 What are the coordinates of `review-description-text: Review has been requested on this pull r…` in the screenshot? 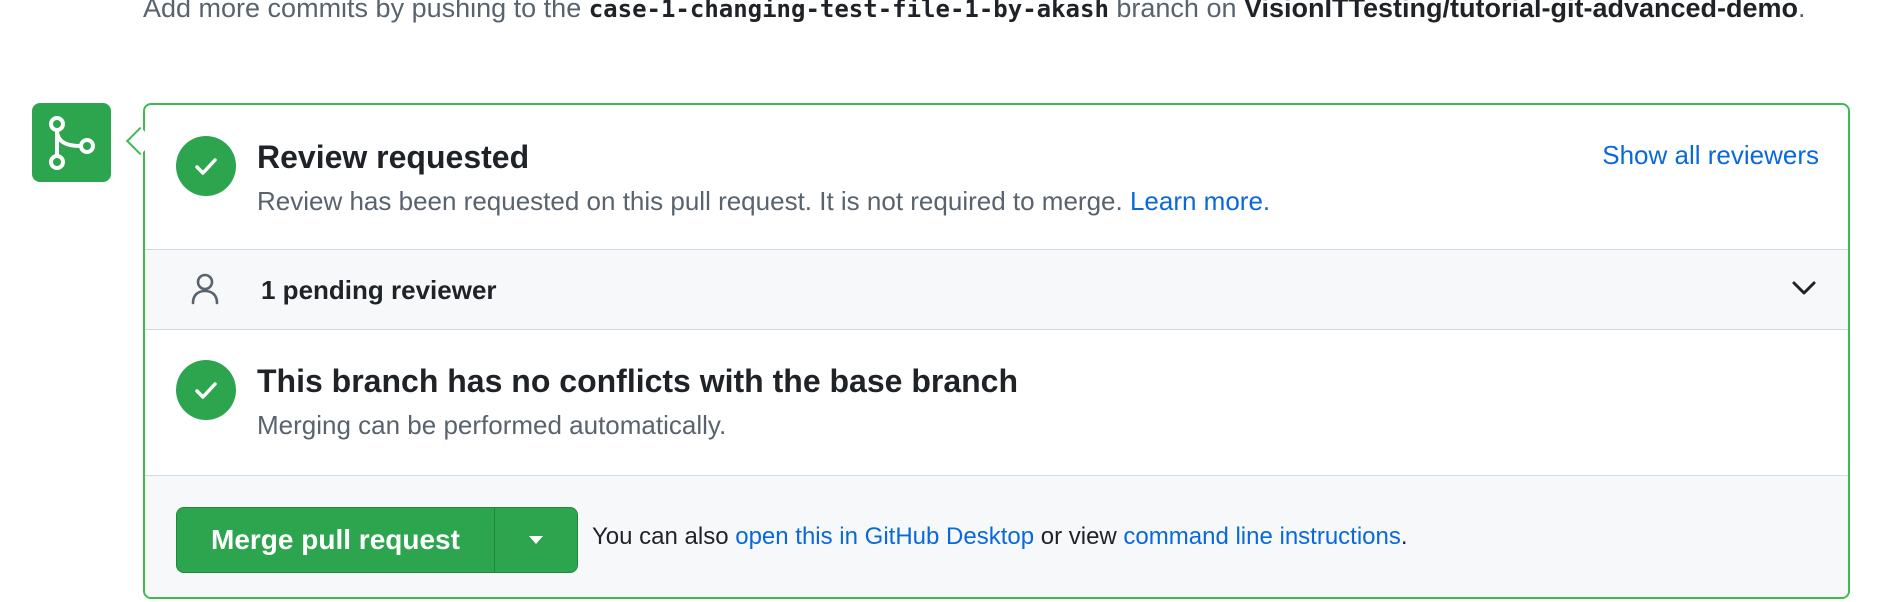 It's located at (690, 201).